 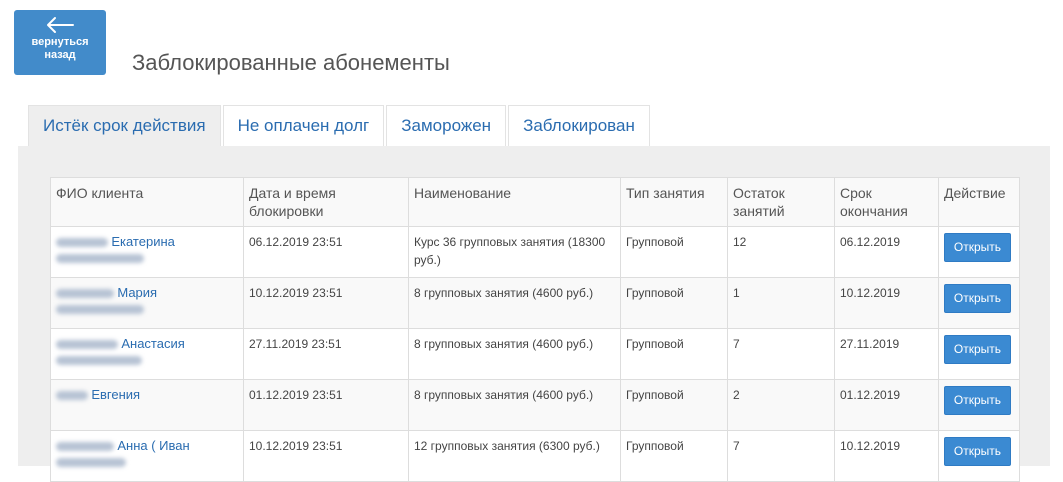 What do you see at coordinates (979, 202) in the screenshot?
I see `column-header-action: Действие` at bounding box center [979, 202].